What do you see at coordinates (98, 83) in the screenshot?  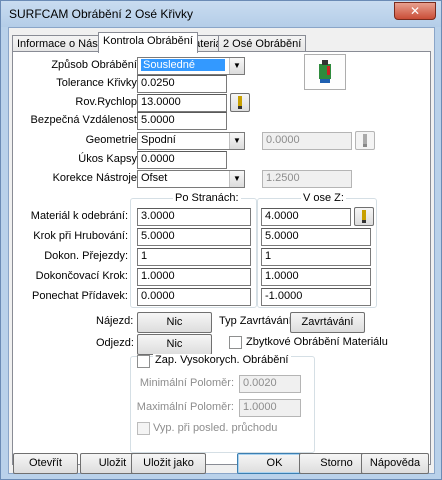 I see `tolerance-label: Tolerance Křivky:` at bounding box center [98, 83].